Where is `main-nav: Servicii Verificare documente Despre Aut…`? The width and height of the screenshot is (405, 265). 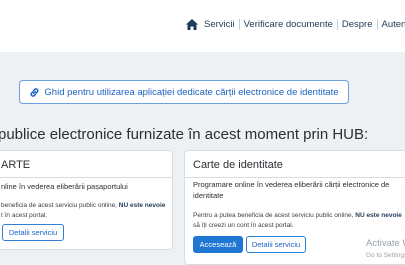
main-nav: Servicii Verificare documente Despre Aut… is located at coordinates (295, 24).